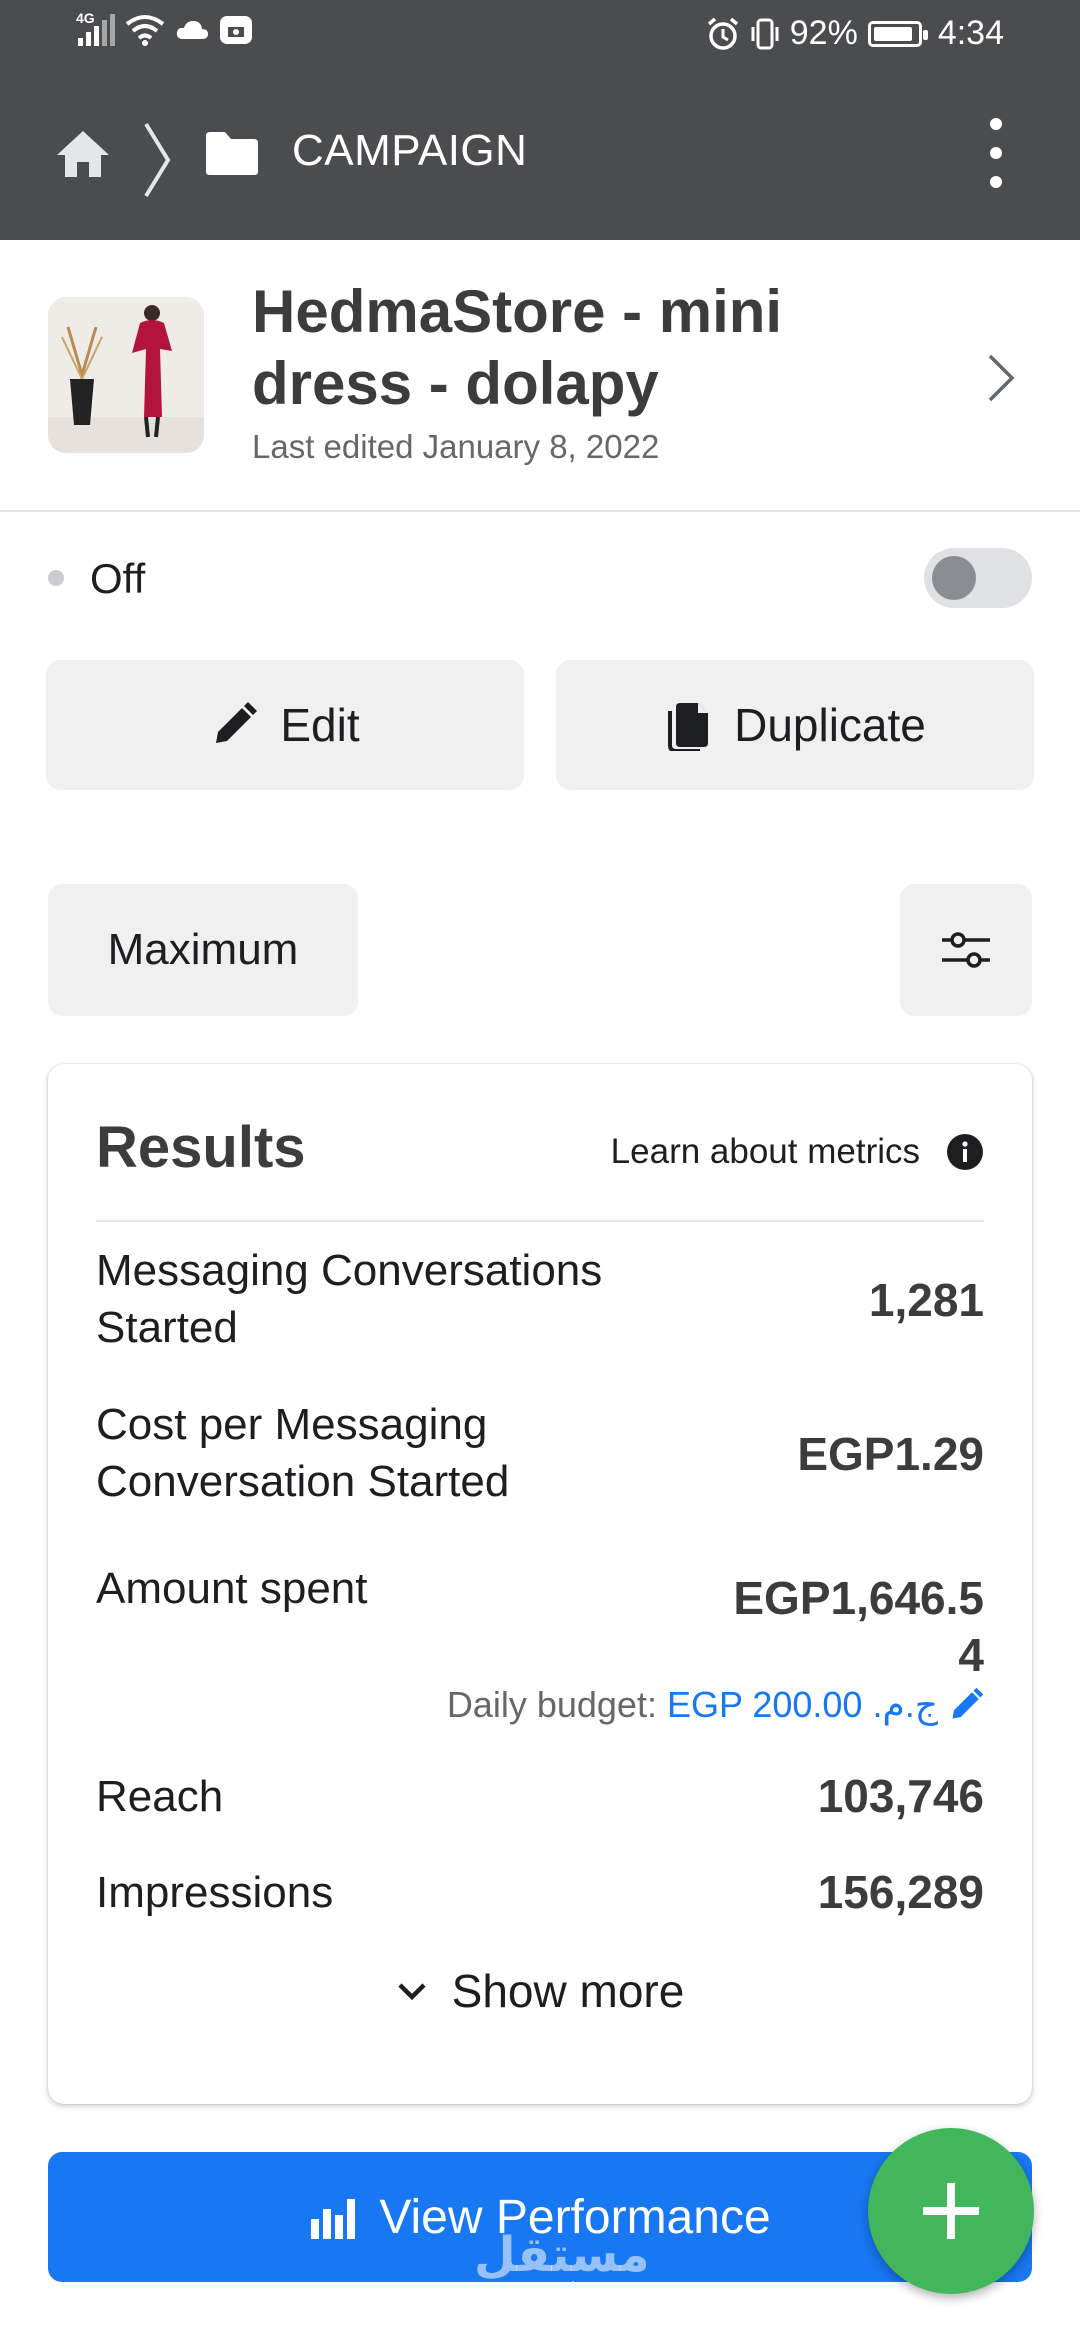 Image resolution: width=1080 pixels, height=2340 pixels. I want to click on status-bar: 4G 92% 4:34, so click(540, 37).